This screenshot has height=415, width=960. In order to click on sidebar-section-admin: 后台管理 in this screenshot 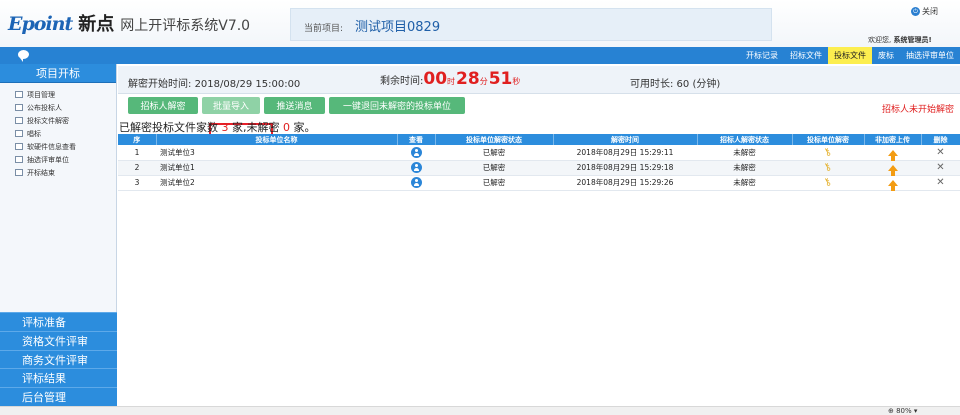, I will do `click(58, 396)`.